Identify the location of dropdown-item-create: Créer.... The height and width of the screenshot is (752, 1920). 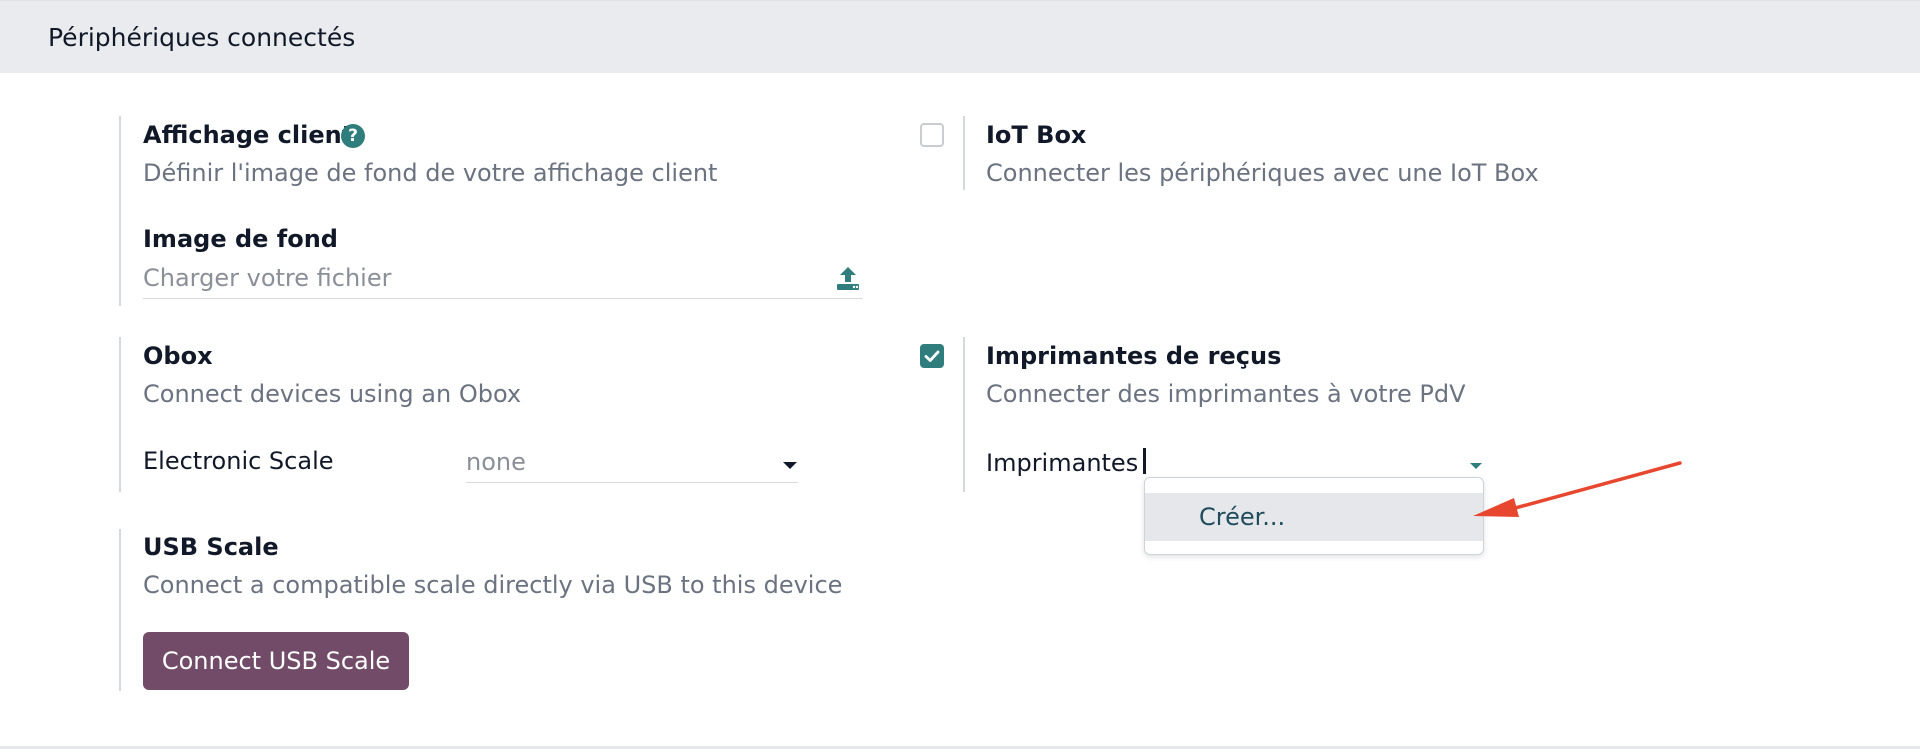
(1314, 517).